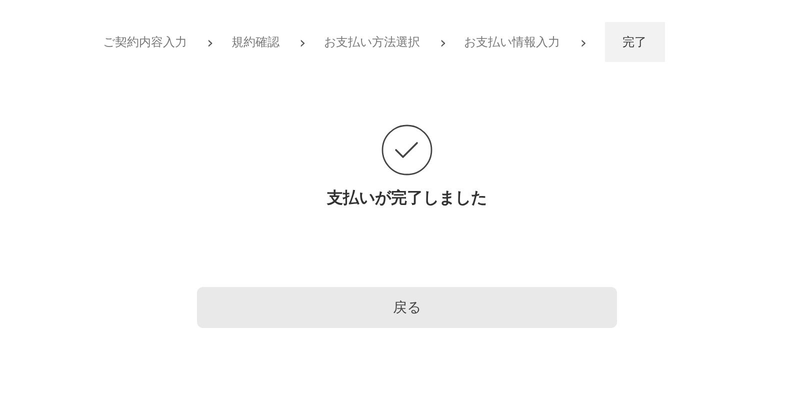  What do you see at coordinates (255, 42) in the screenshot?
I see `step-label: 規約確認` at bounding box center [255, 42].